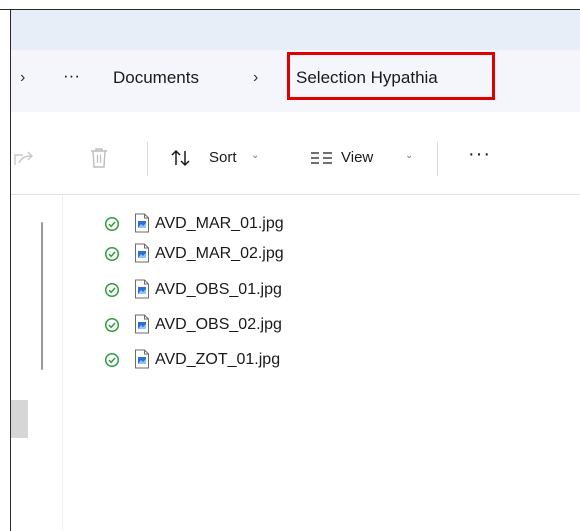 The width and height of the screenshot is (580, 531). Describe the element at coordinates (22, 78) in the screenshot. I see `breadcrumb-back-chevron: ›` at that location.